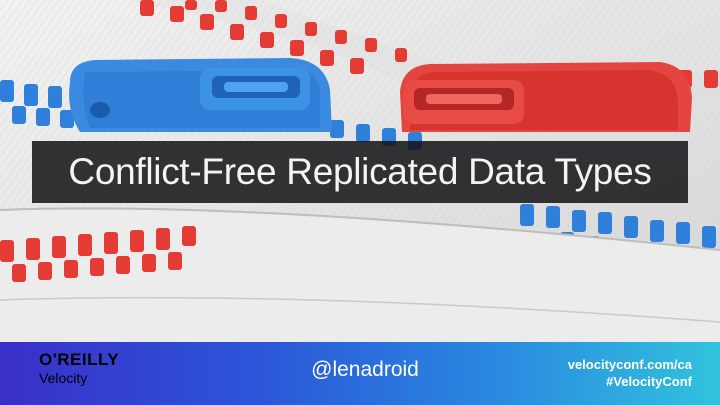  I want to click on slide-title: Conflict-Free Replicated Data Types, so click(360, 171).